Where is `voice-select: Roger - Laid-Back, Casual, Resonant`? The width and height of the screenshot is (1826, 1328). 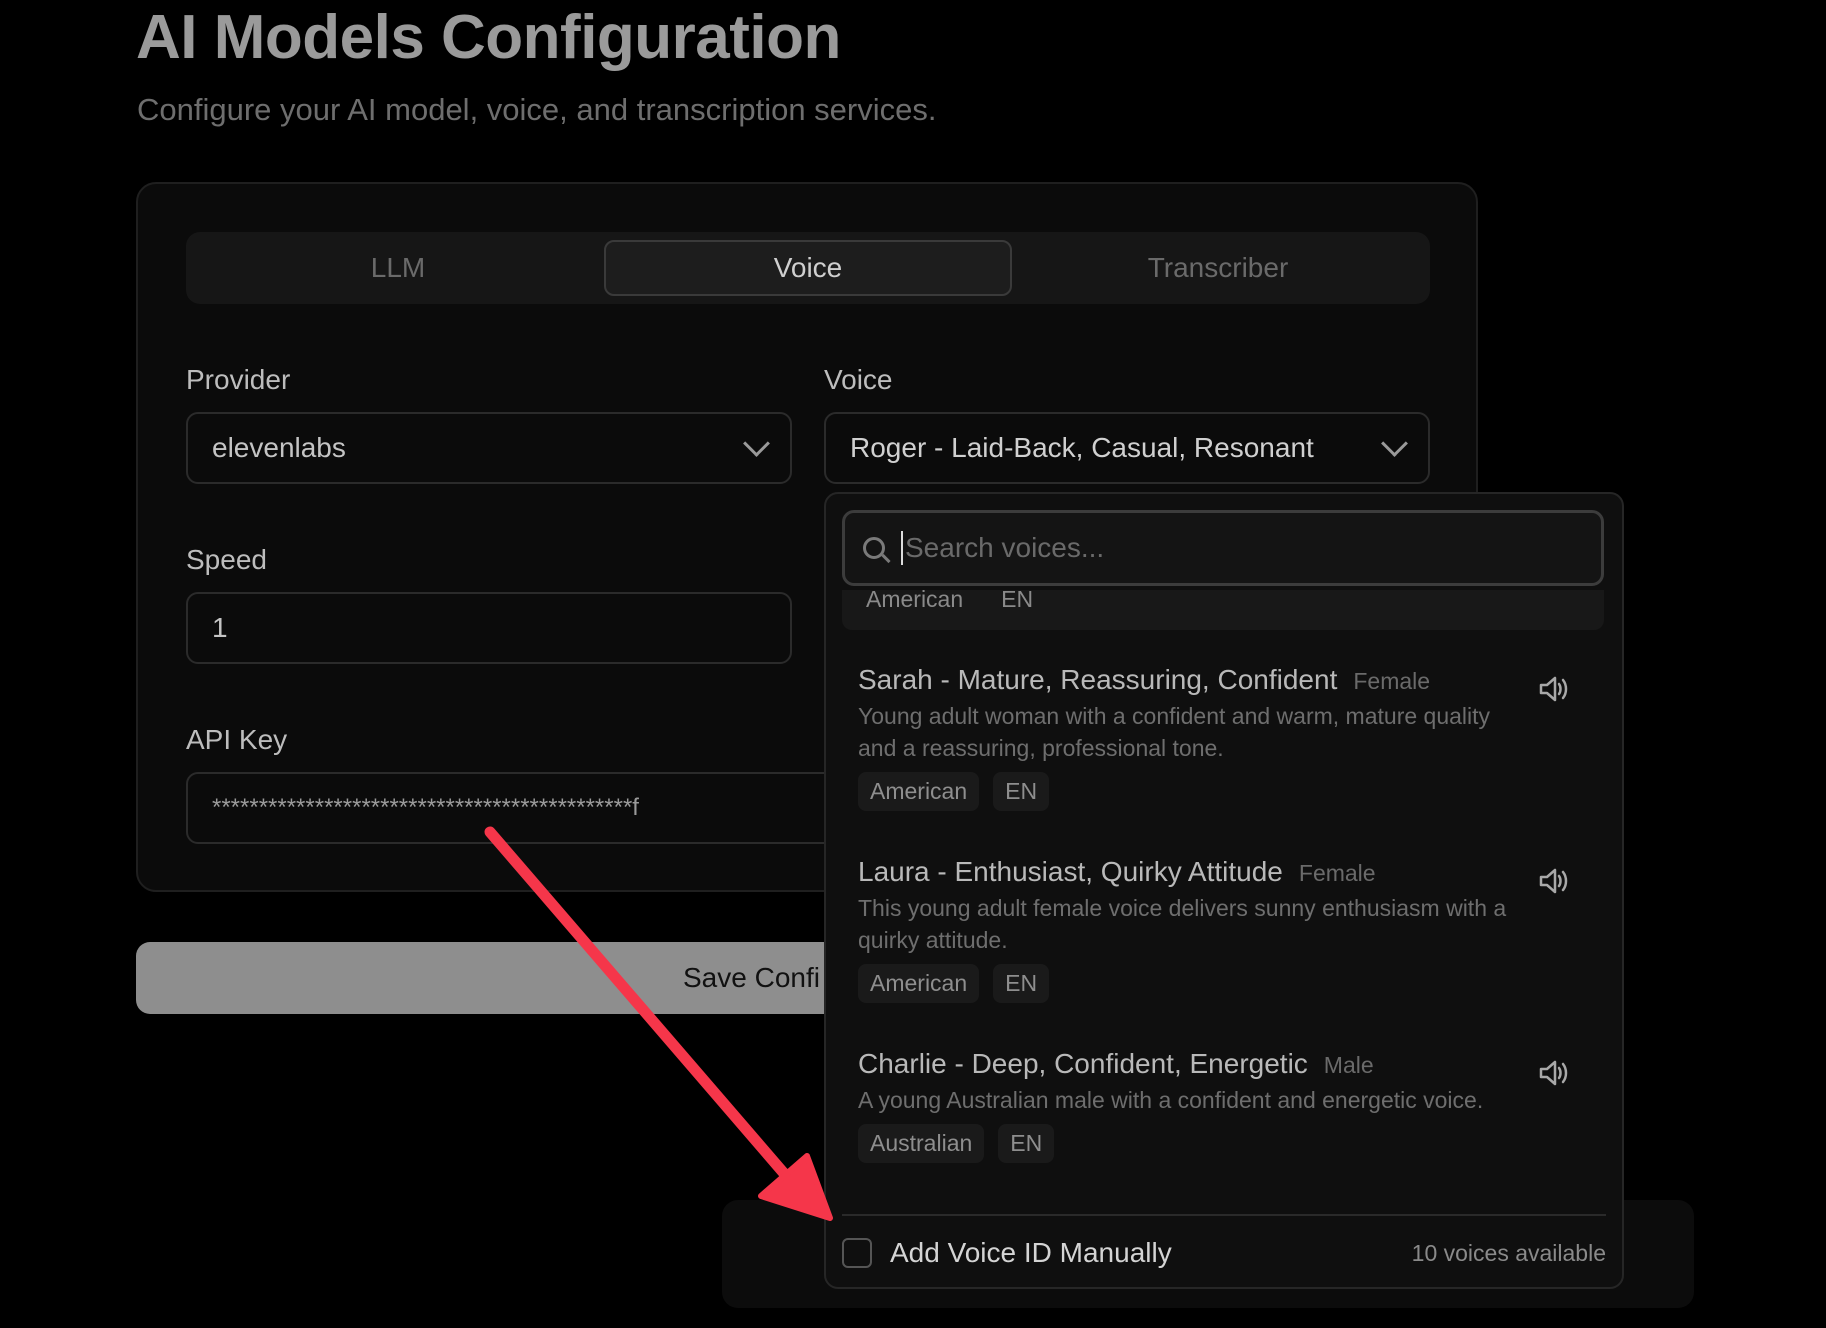
voice-select: Roger - Laid-Back, Casual, Resonant is located at coordinates (1127, 448).